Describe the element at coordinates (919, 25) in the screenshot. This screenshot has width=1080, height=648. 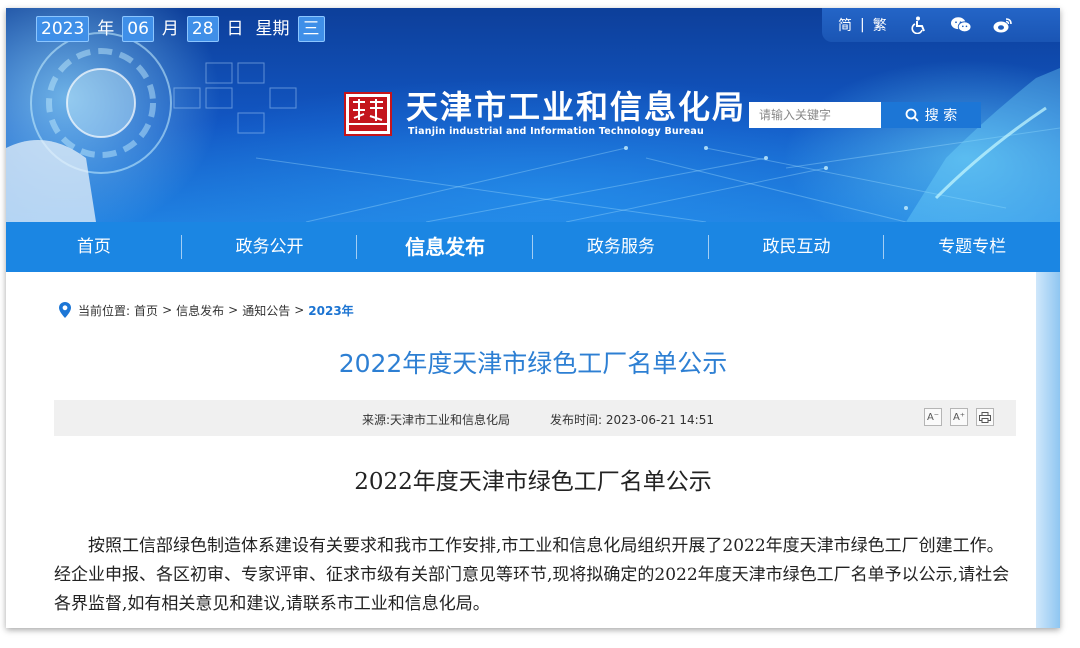
I see `accessibility-icon` at that location.